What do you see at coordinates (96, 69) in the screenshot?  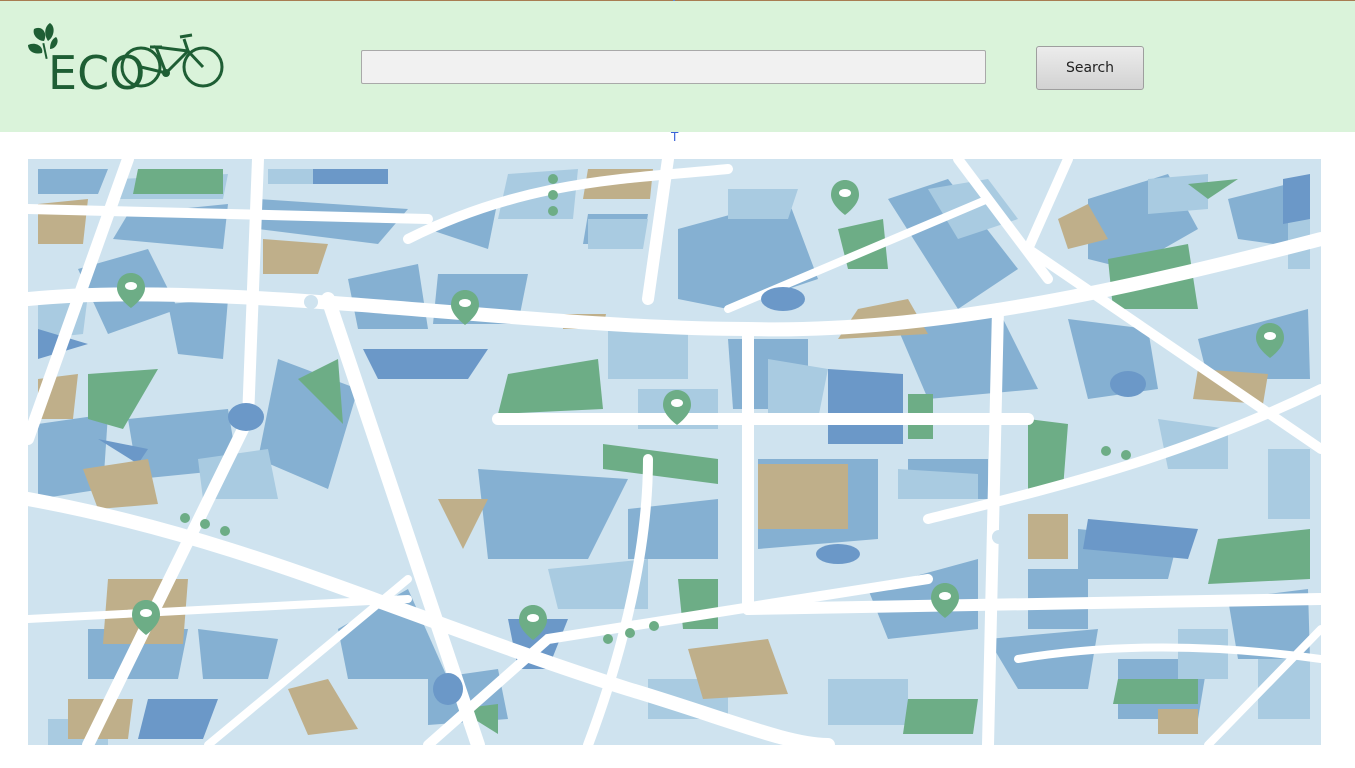 I see `logo-text: ECO` at bounding box center [96, 69].